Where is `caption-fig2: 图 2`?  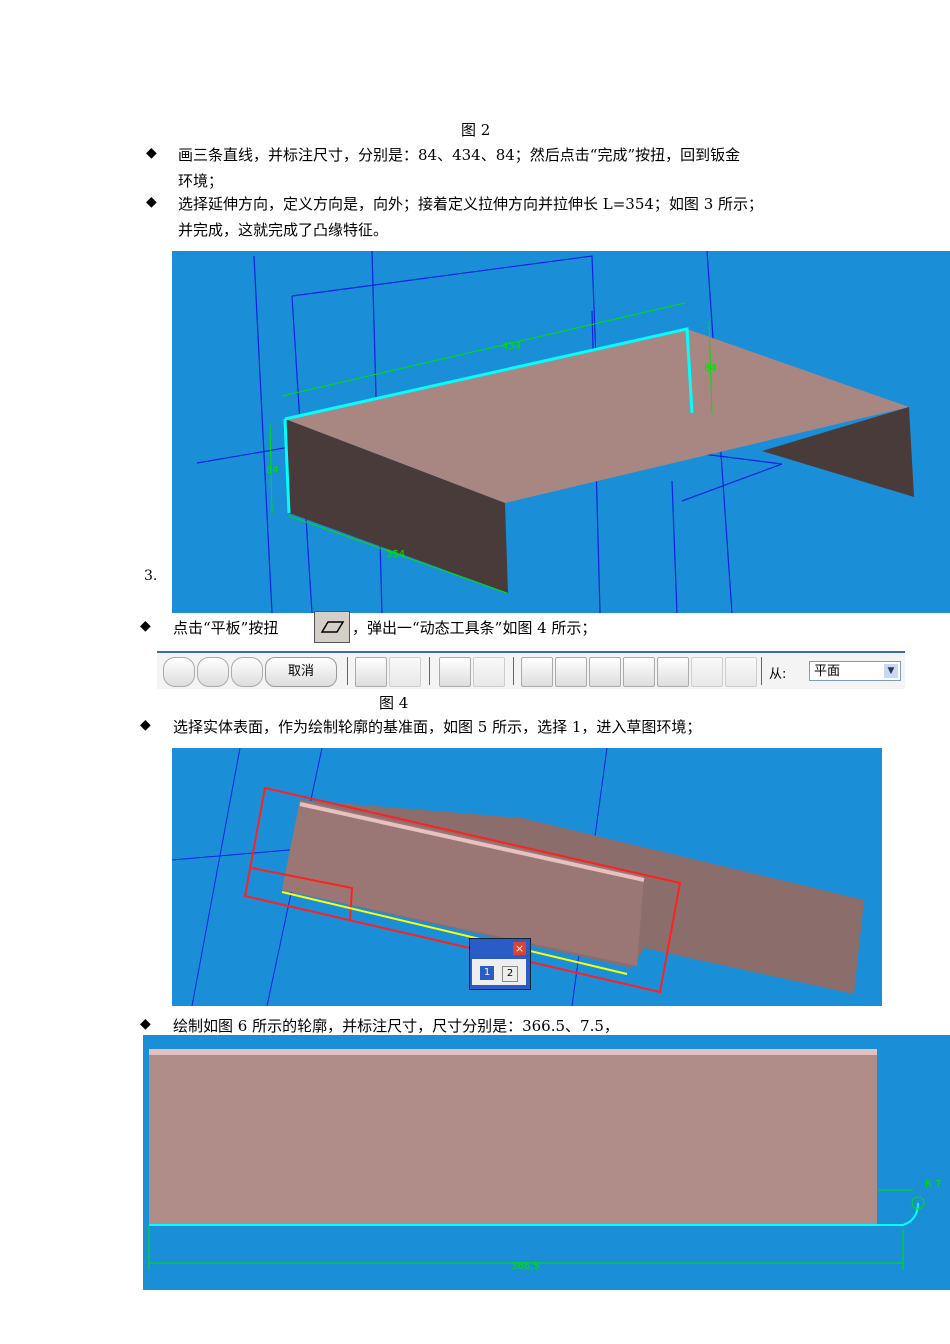
caption-fig2: 图 2 is located at coordinates (476, 130).